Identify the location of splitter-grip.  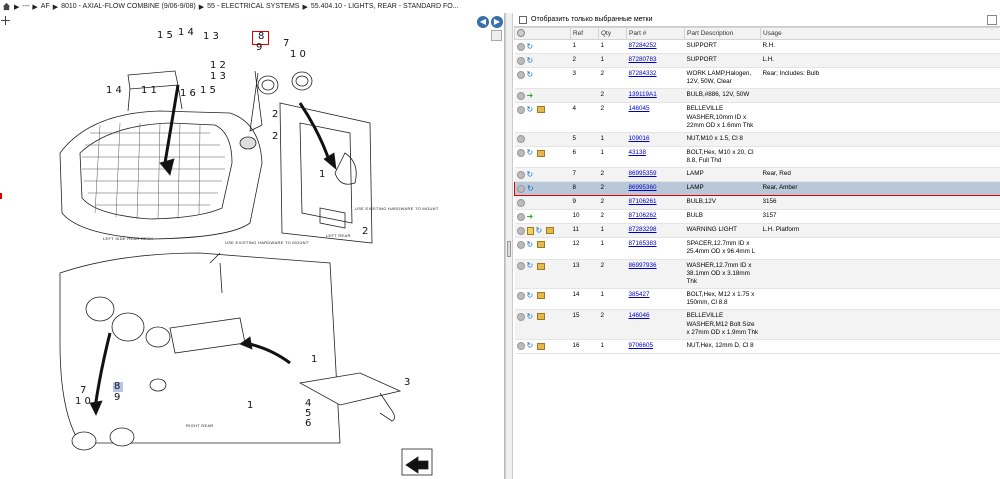
(509, 249).